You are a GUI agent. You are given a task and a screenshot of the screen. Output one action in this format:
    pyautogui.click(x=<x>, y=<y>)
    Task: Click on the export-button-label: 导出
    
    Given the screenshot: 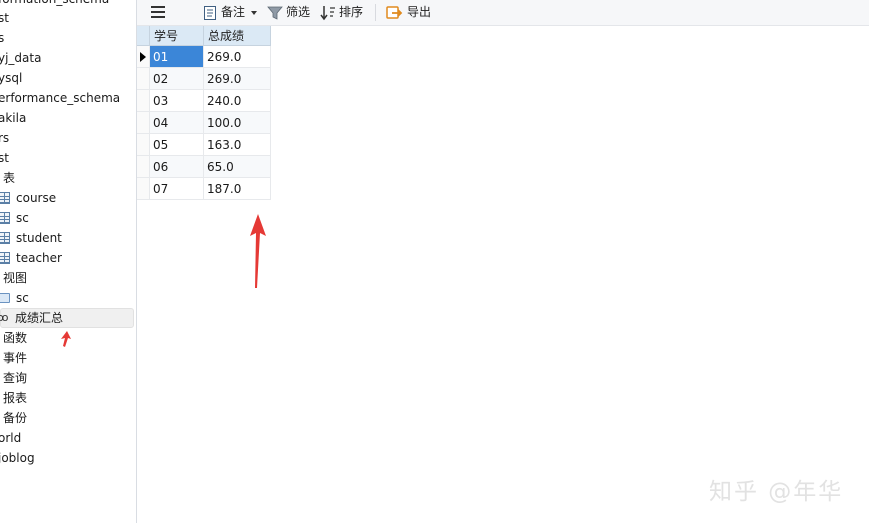 What is the action you would take?
    pyautogui.click(x=419, y=12)
    